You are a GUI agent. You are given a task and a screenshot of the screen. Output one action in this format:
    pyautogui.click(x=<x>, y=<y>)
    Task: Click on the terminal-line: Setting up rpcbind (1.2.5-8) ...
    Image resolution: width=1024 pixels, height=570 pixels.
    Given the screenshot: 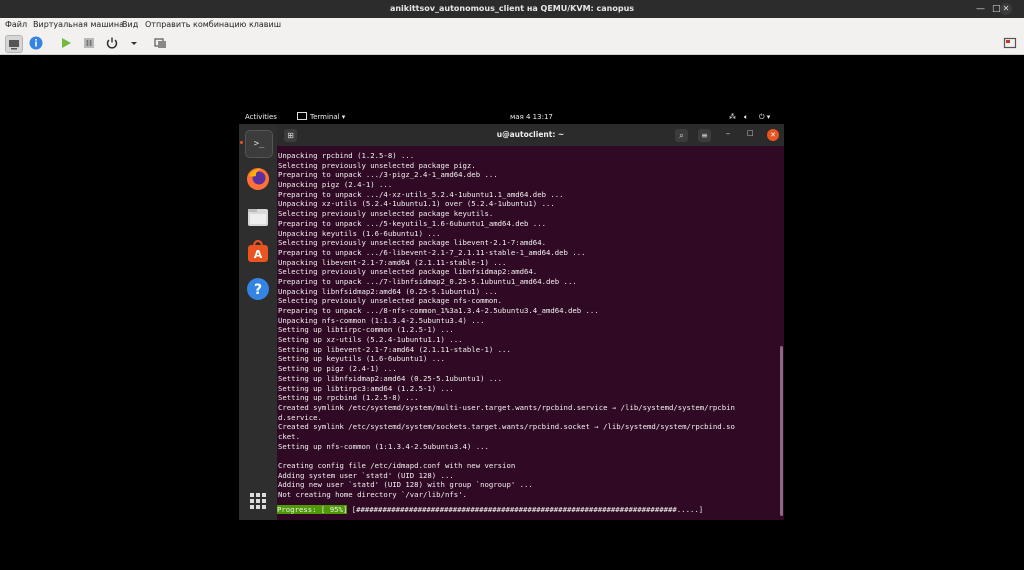 What is the action you would take?
    pyautogui.click(x=348, y=398)
    